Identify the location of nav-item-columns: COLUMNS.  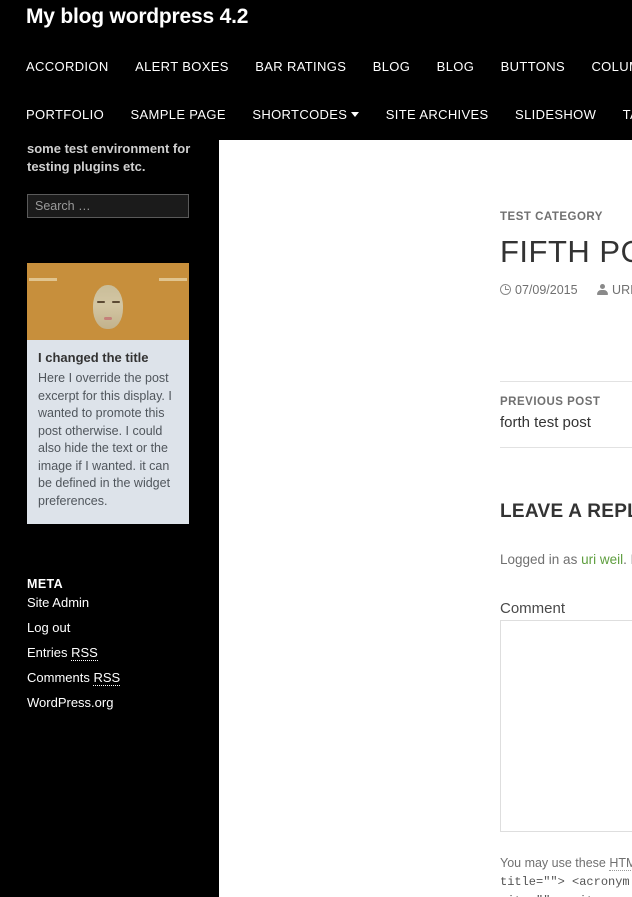
(611, 66).